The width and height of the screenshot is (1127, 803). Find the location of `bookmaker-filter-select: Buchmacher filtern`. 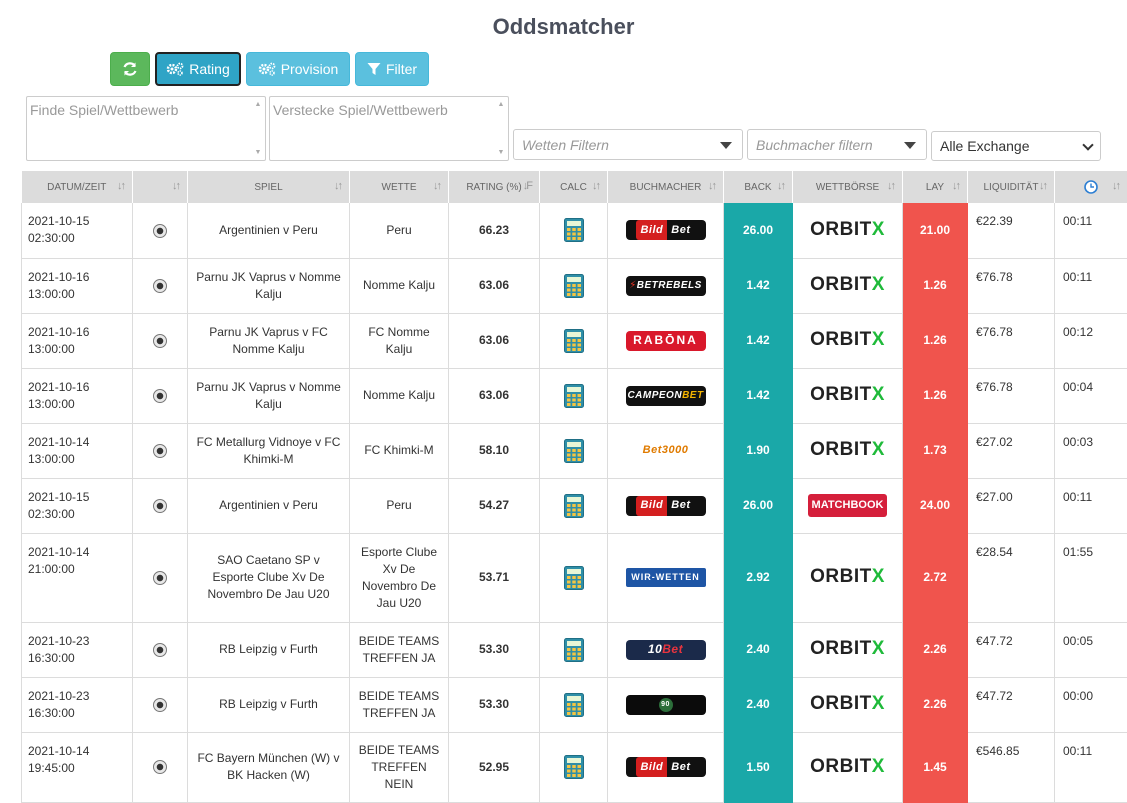

bookmaker-filter-select: Buchmacher filtern is located at coordinates (837, 144).